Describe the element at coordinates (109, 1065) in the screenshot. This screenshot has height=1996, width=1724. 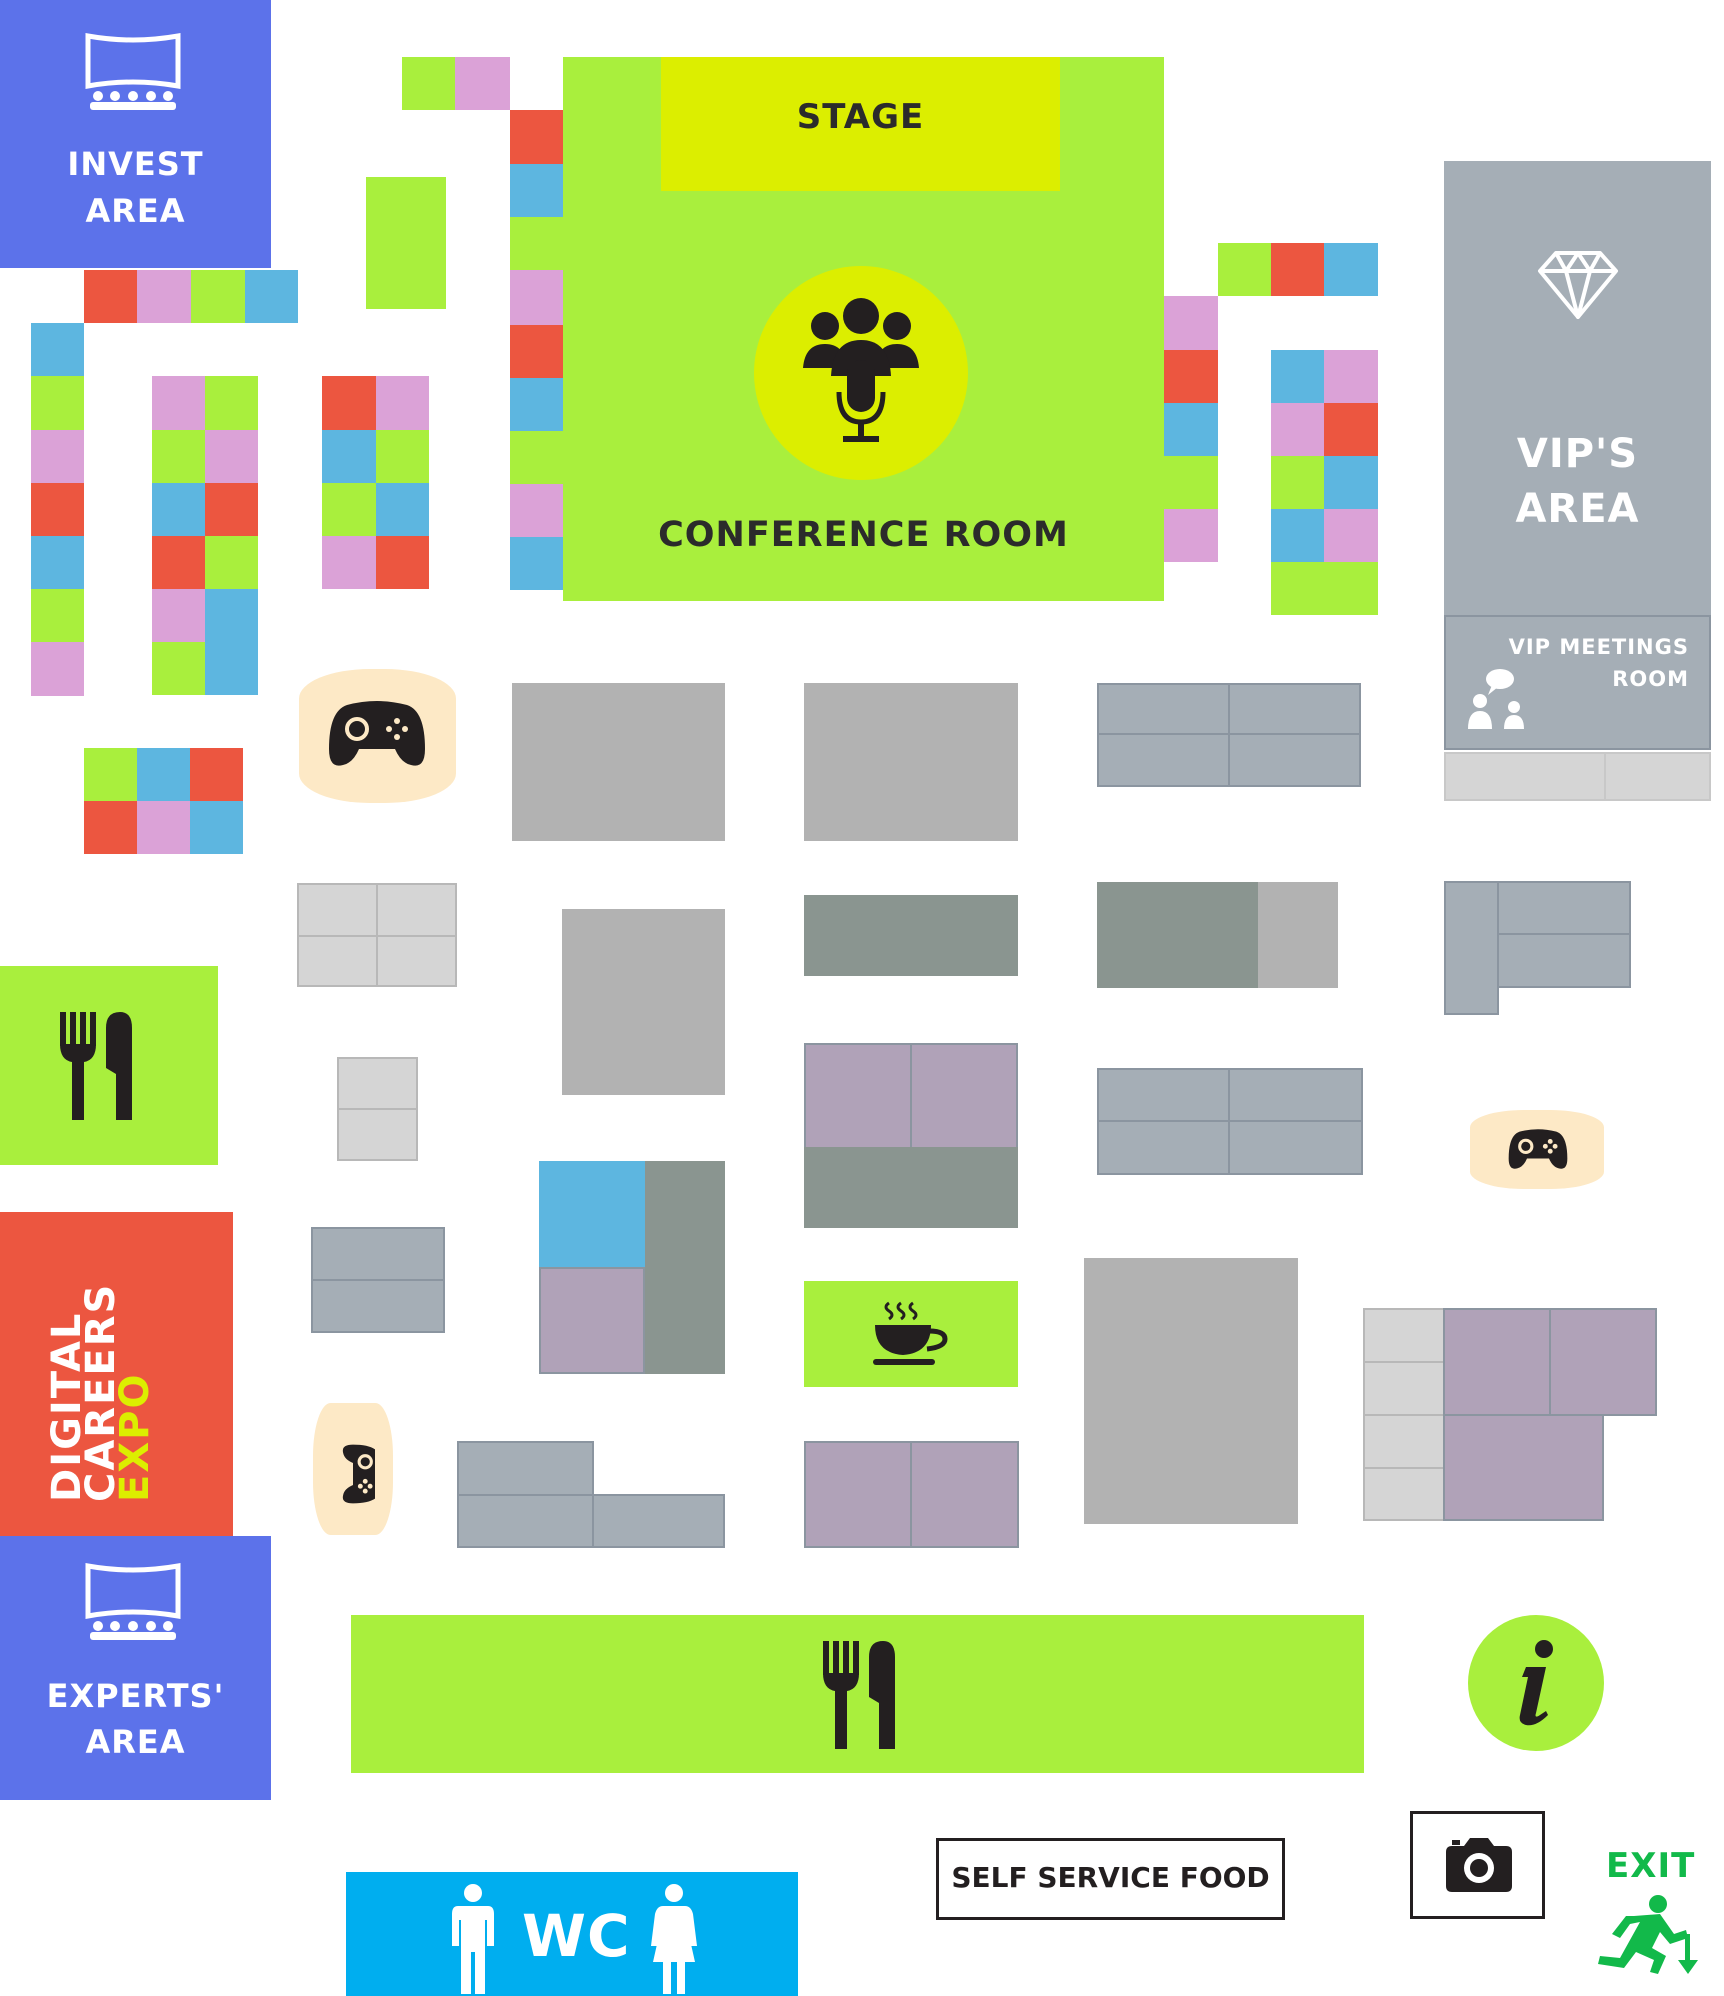
I see `food-area` at that location.